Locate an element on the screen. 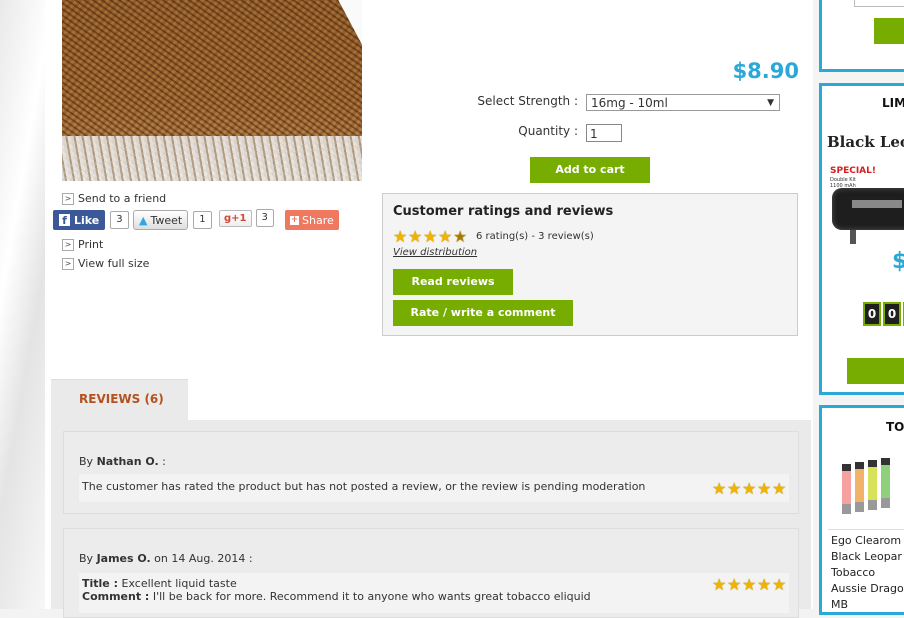 This screenshot has height=618, width=904. add-to-cart-button: Add to cart is located at coordinates (590, 170).